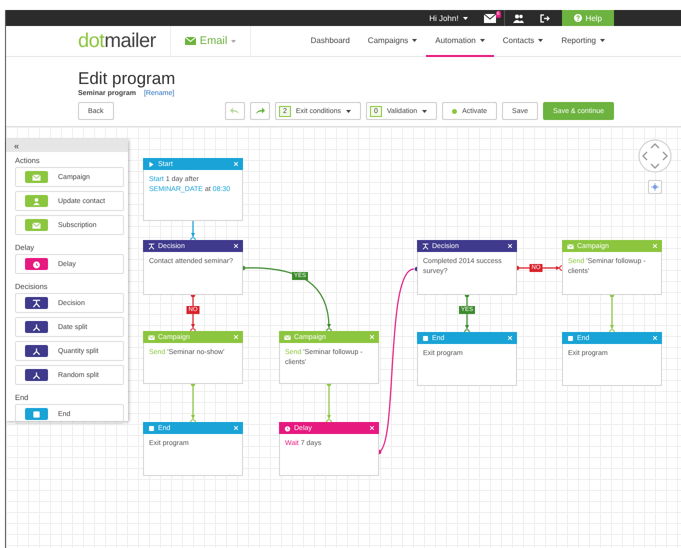  Describe the element at coordinates (124, 41) in the screenshot. I see `logo: dotmailer` at that location.